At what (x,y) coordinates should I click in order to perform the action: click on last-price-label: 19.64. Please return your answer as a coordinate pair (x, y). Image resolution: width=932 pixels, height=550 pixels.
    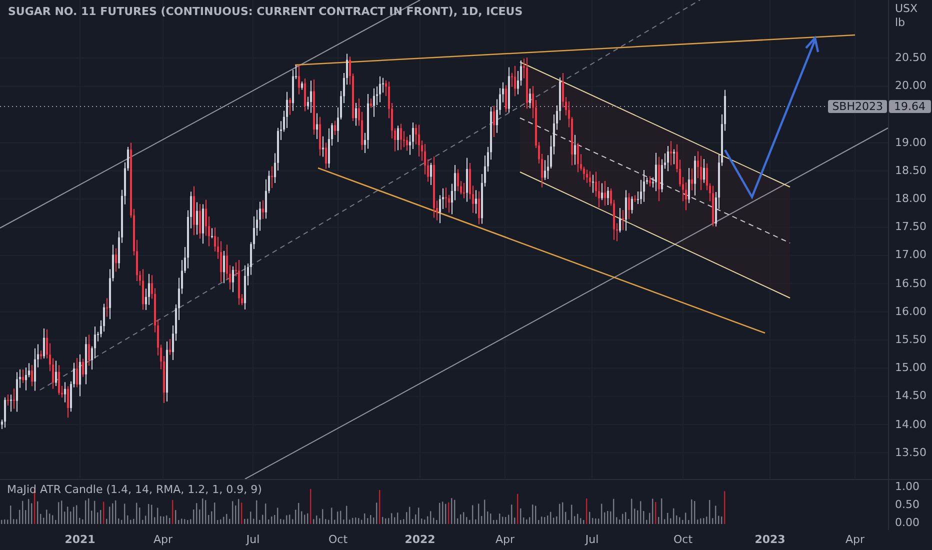
    Looking at the image, I should click on (909, 106).